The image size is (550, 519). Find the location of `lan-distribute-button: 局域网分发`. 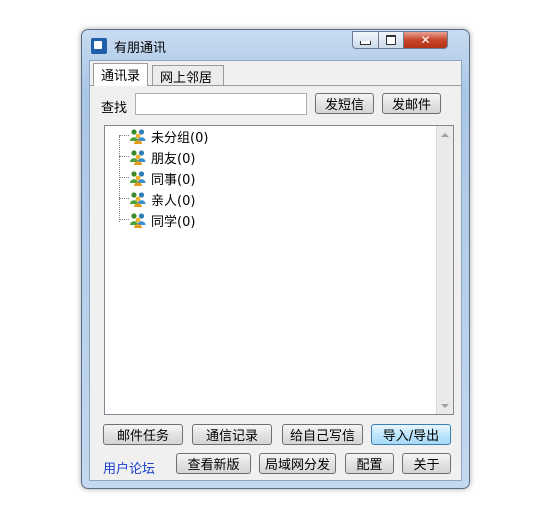

lan-distribute-button: 局域网分发 is located at coordinates (297, 463).